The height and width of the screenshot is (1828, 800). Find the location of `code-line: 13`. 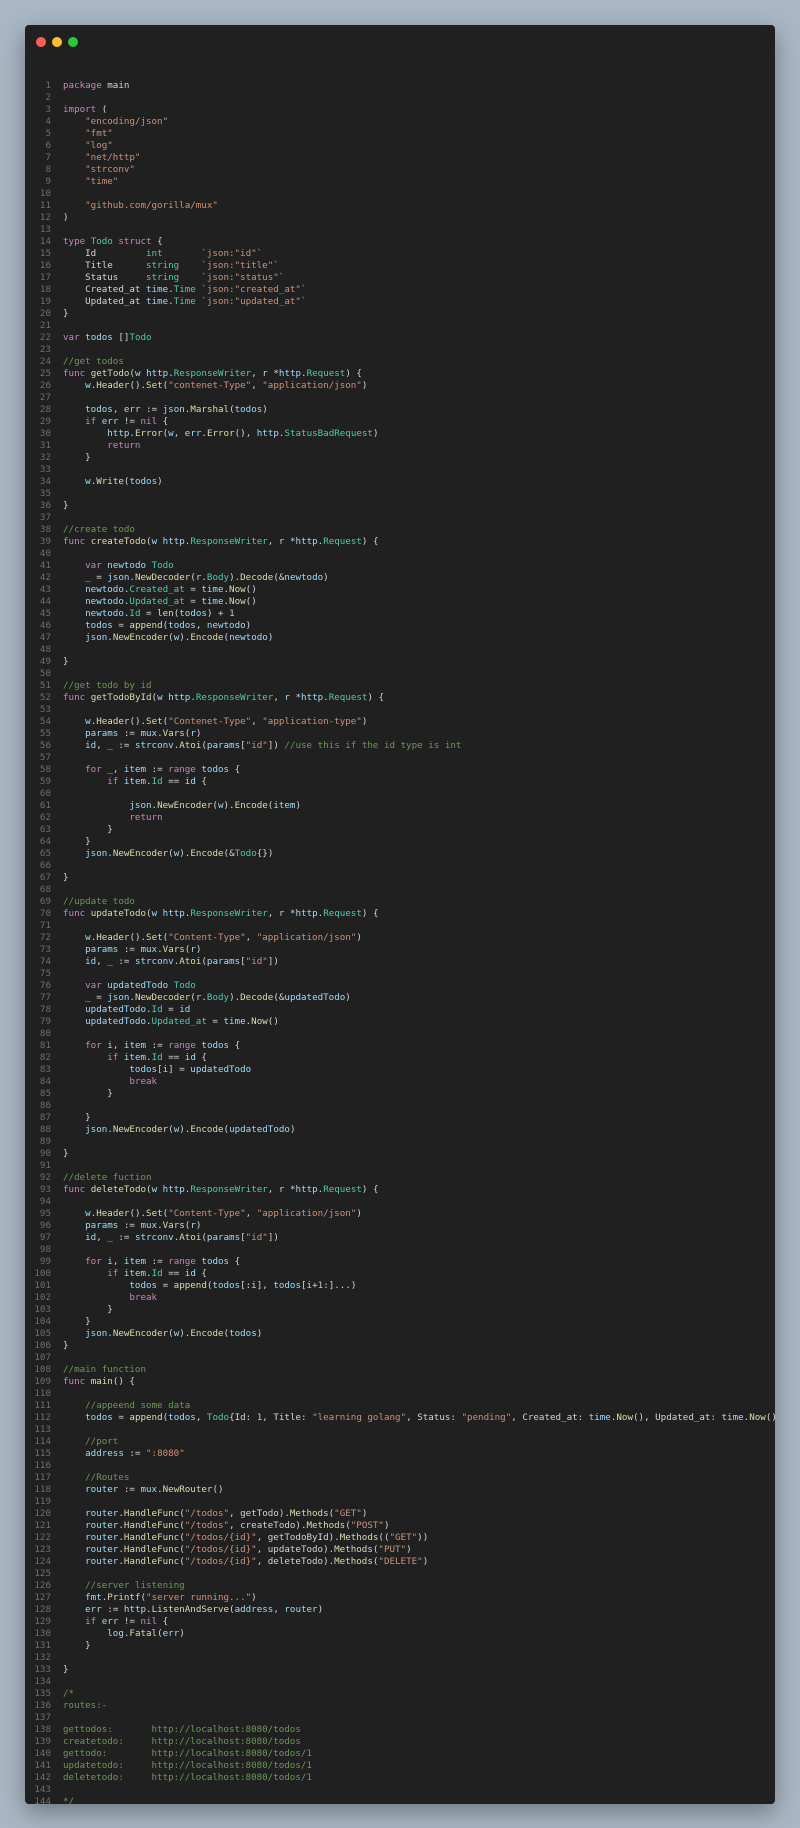

code-line: 13 is located at coordinates (400, 230).